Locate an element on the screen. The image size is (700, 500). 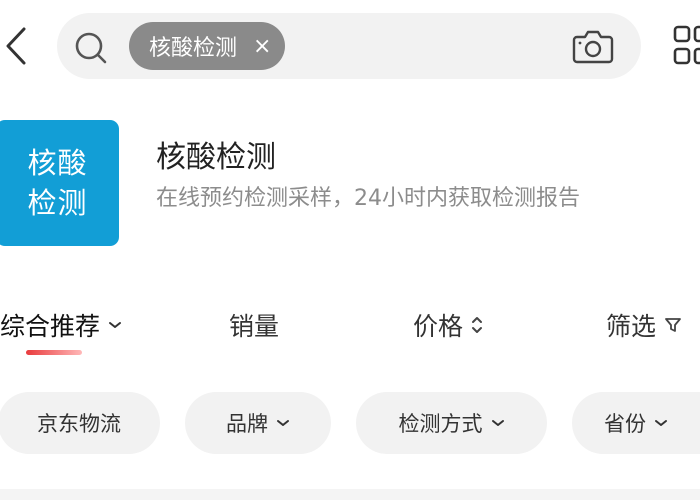
search-icon is located at coordinates (91, 48).